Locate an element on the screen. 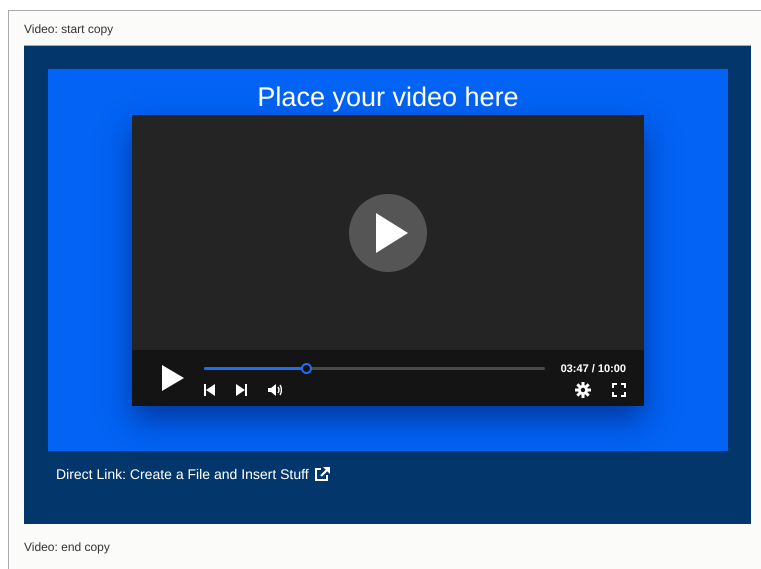  skip-forward-icon is located at coordinates (241, 390).